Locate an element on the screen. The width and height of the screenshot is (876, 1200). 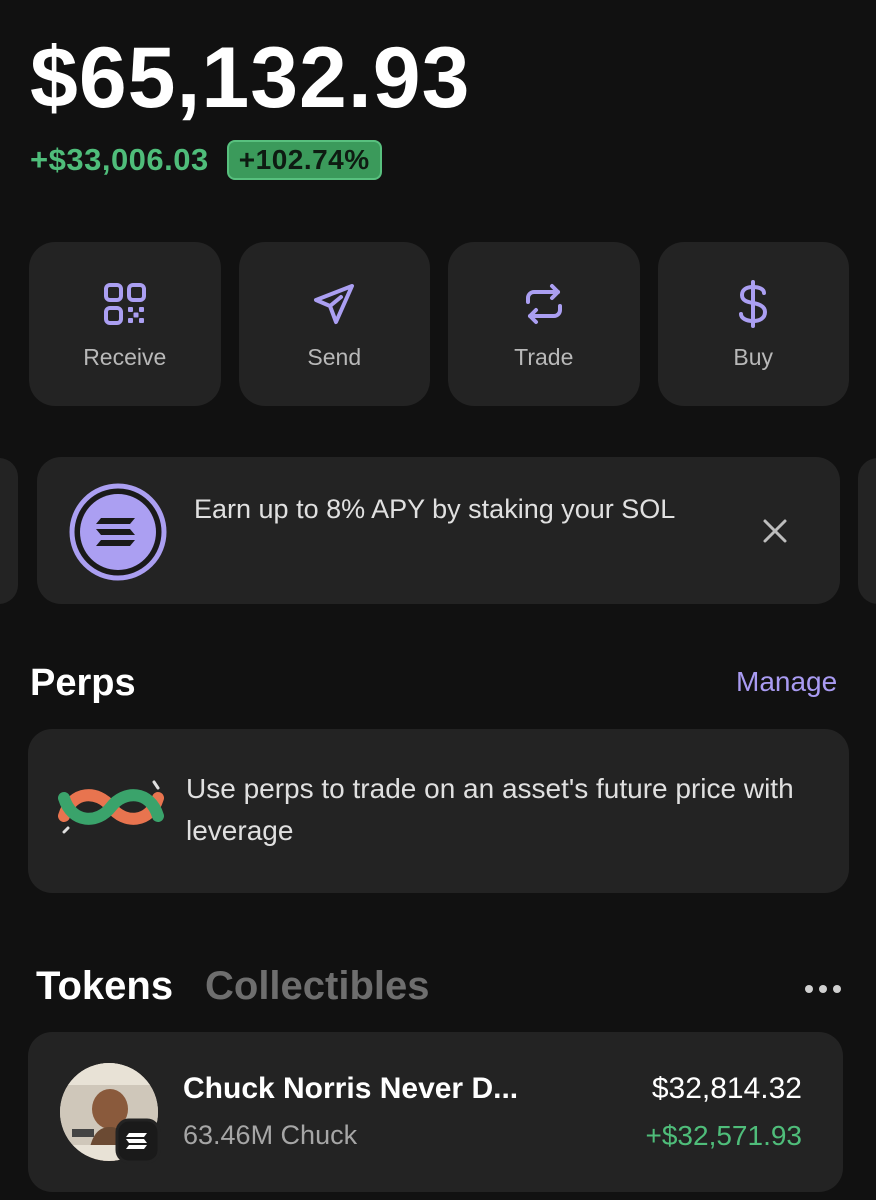
send-button: Send is located at coordinates (334, 324).